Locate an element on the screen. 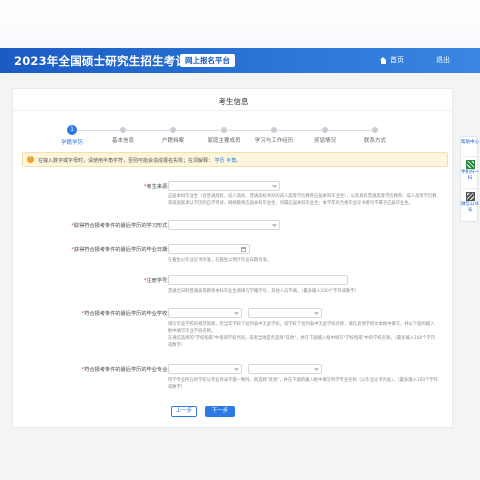 Image resolution: width=480 pixels, height=480 pixels. reg-no-label: *注册学号: is located at coordinates (156, 280).